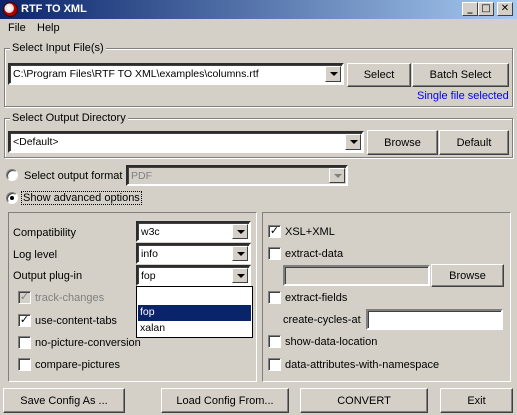  I want to click on convert-button: CONVERT, so click(364, 400).